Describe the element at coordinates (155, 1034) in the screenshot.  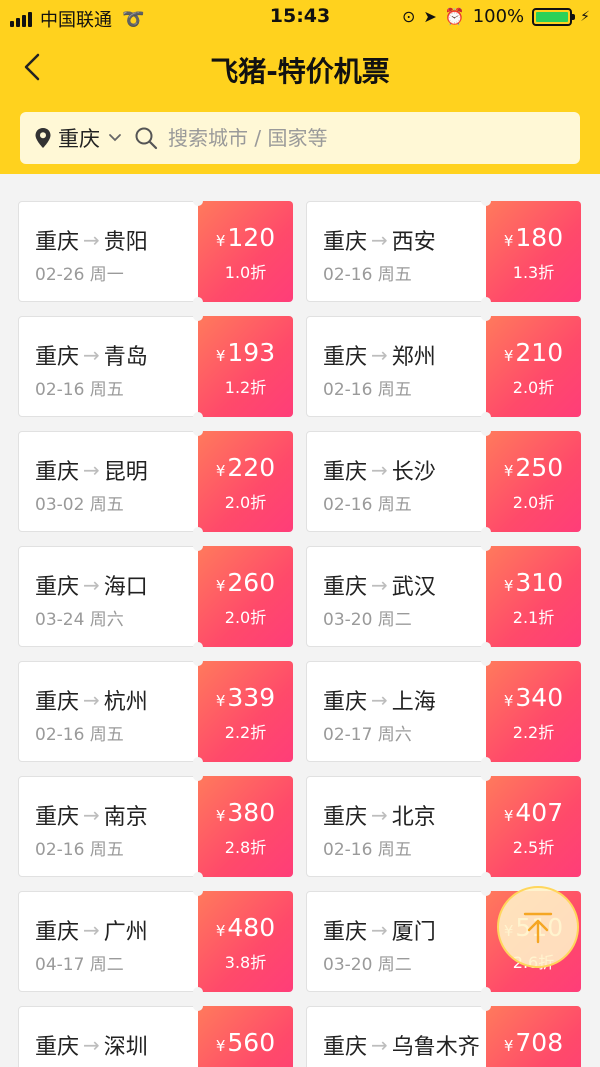
I see `deal-card: 重庆 → 深圳 ¥560` at that location.